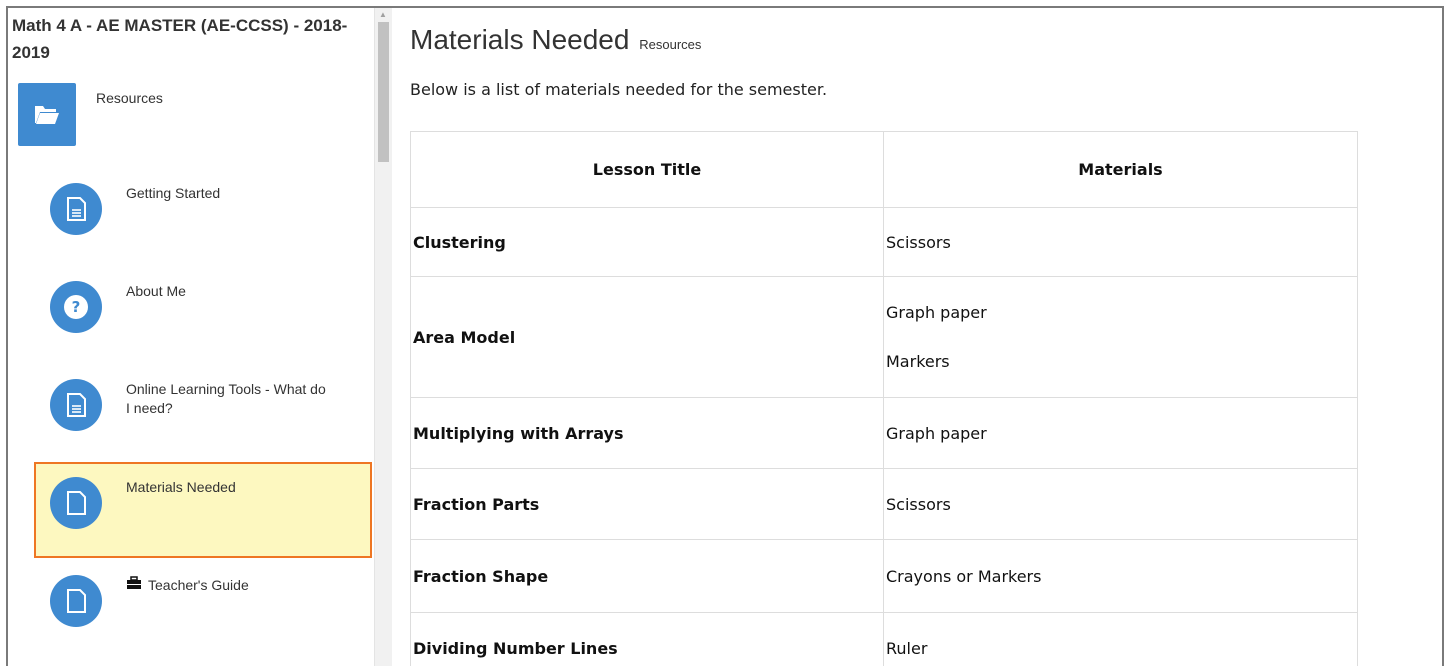  I want to click on scroll-up-arrow-icon: ▲, so click(383, 14).